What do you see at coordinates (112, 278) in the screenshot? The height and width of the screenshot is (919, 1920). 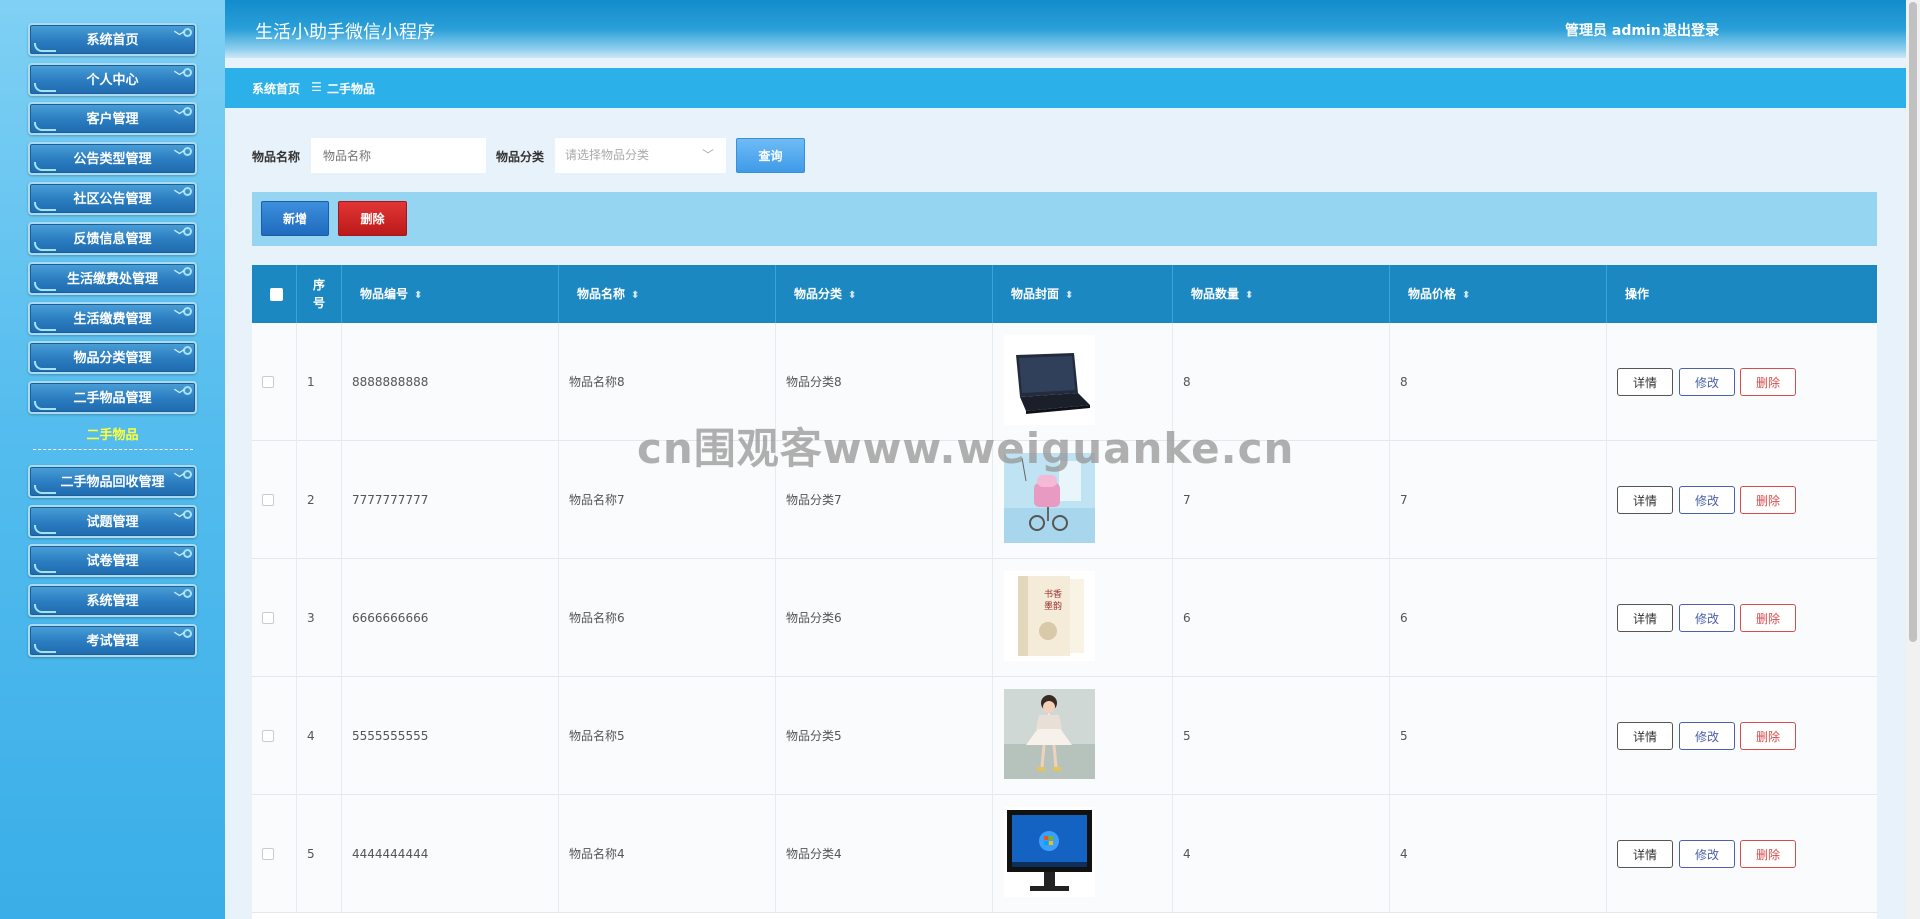 I see `sidebar-item-top-6: ﹀ 生活缴费处管理` at bounding box center [112, 278].